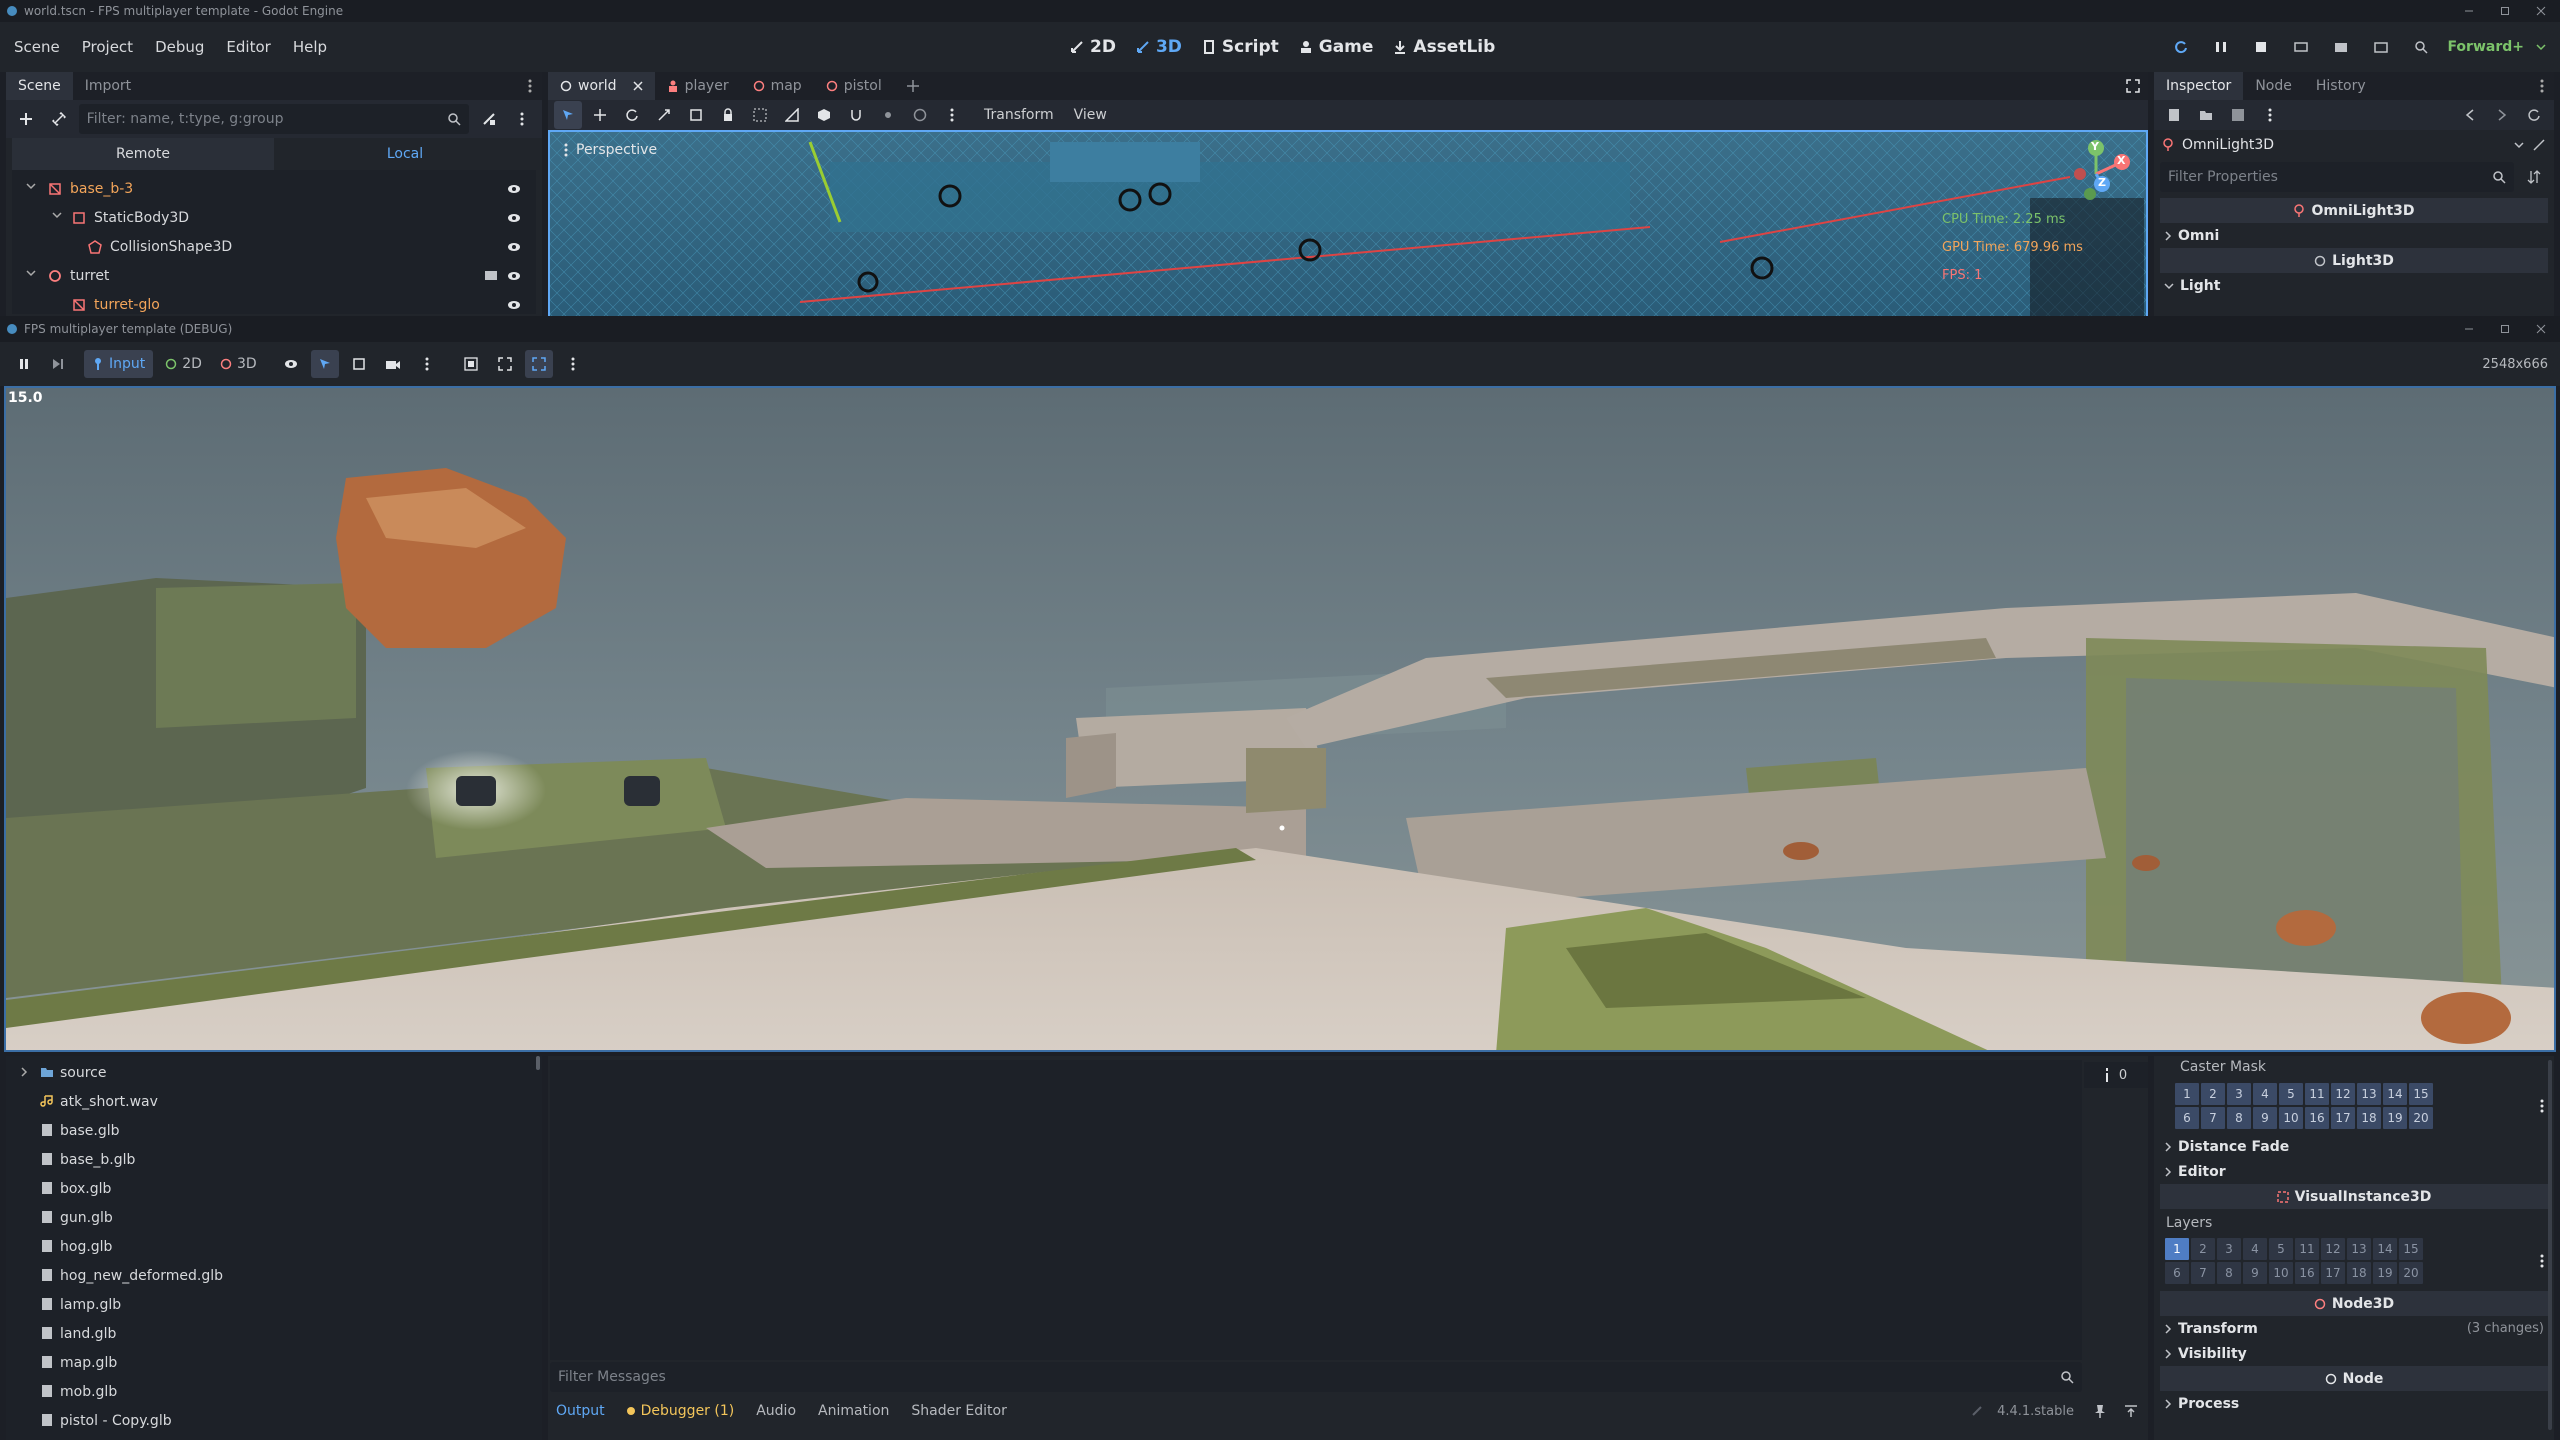 This screenshot has height=1440, width=2560. What do you see at coordinates (2421, 1118) in the screenshot?
I see `layer-toggle-20: 20` at bounding box center [2421, 1118].